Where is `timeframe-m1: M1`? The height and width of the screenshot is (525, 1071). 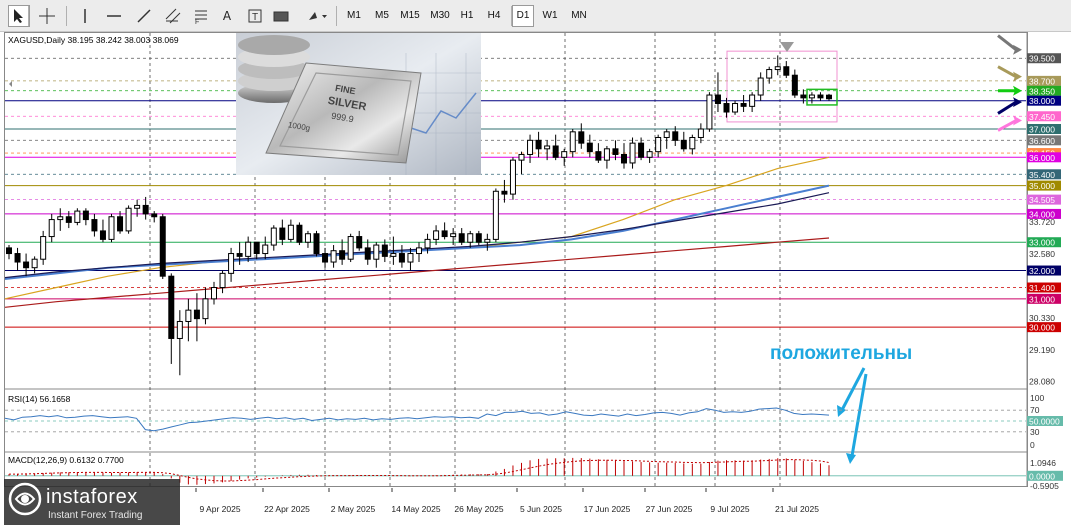 timeframe-m1: M1 is located at coordinates (354, 16).